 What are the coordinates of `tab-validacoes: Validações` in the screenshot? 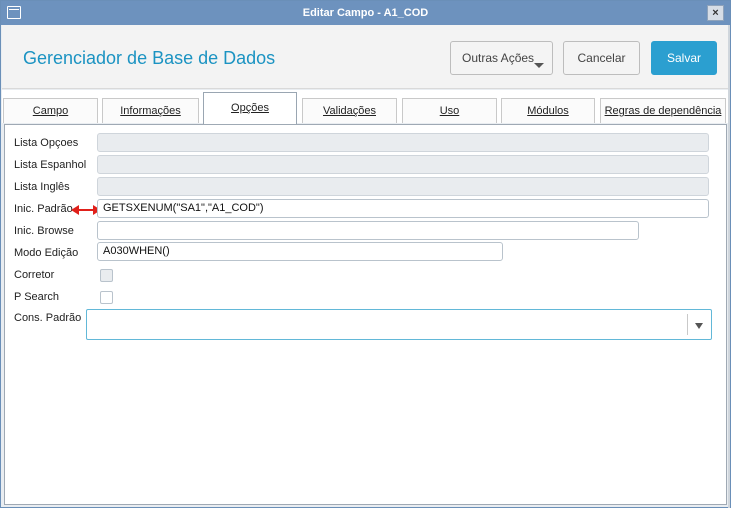 It's located at (349, 110).